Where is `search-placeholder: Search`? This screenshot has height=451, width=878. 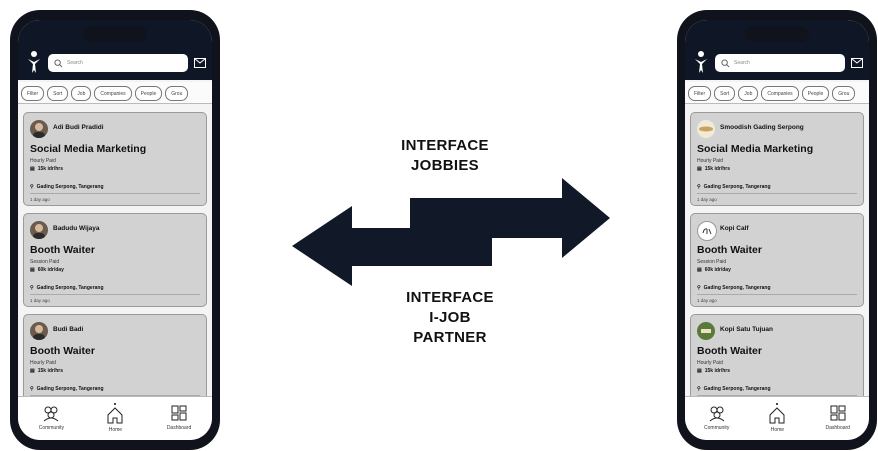
search-placeholder: Search is located at coordinates (75, 63).